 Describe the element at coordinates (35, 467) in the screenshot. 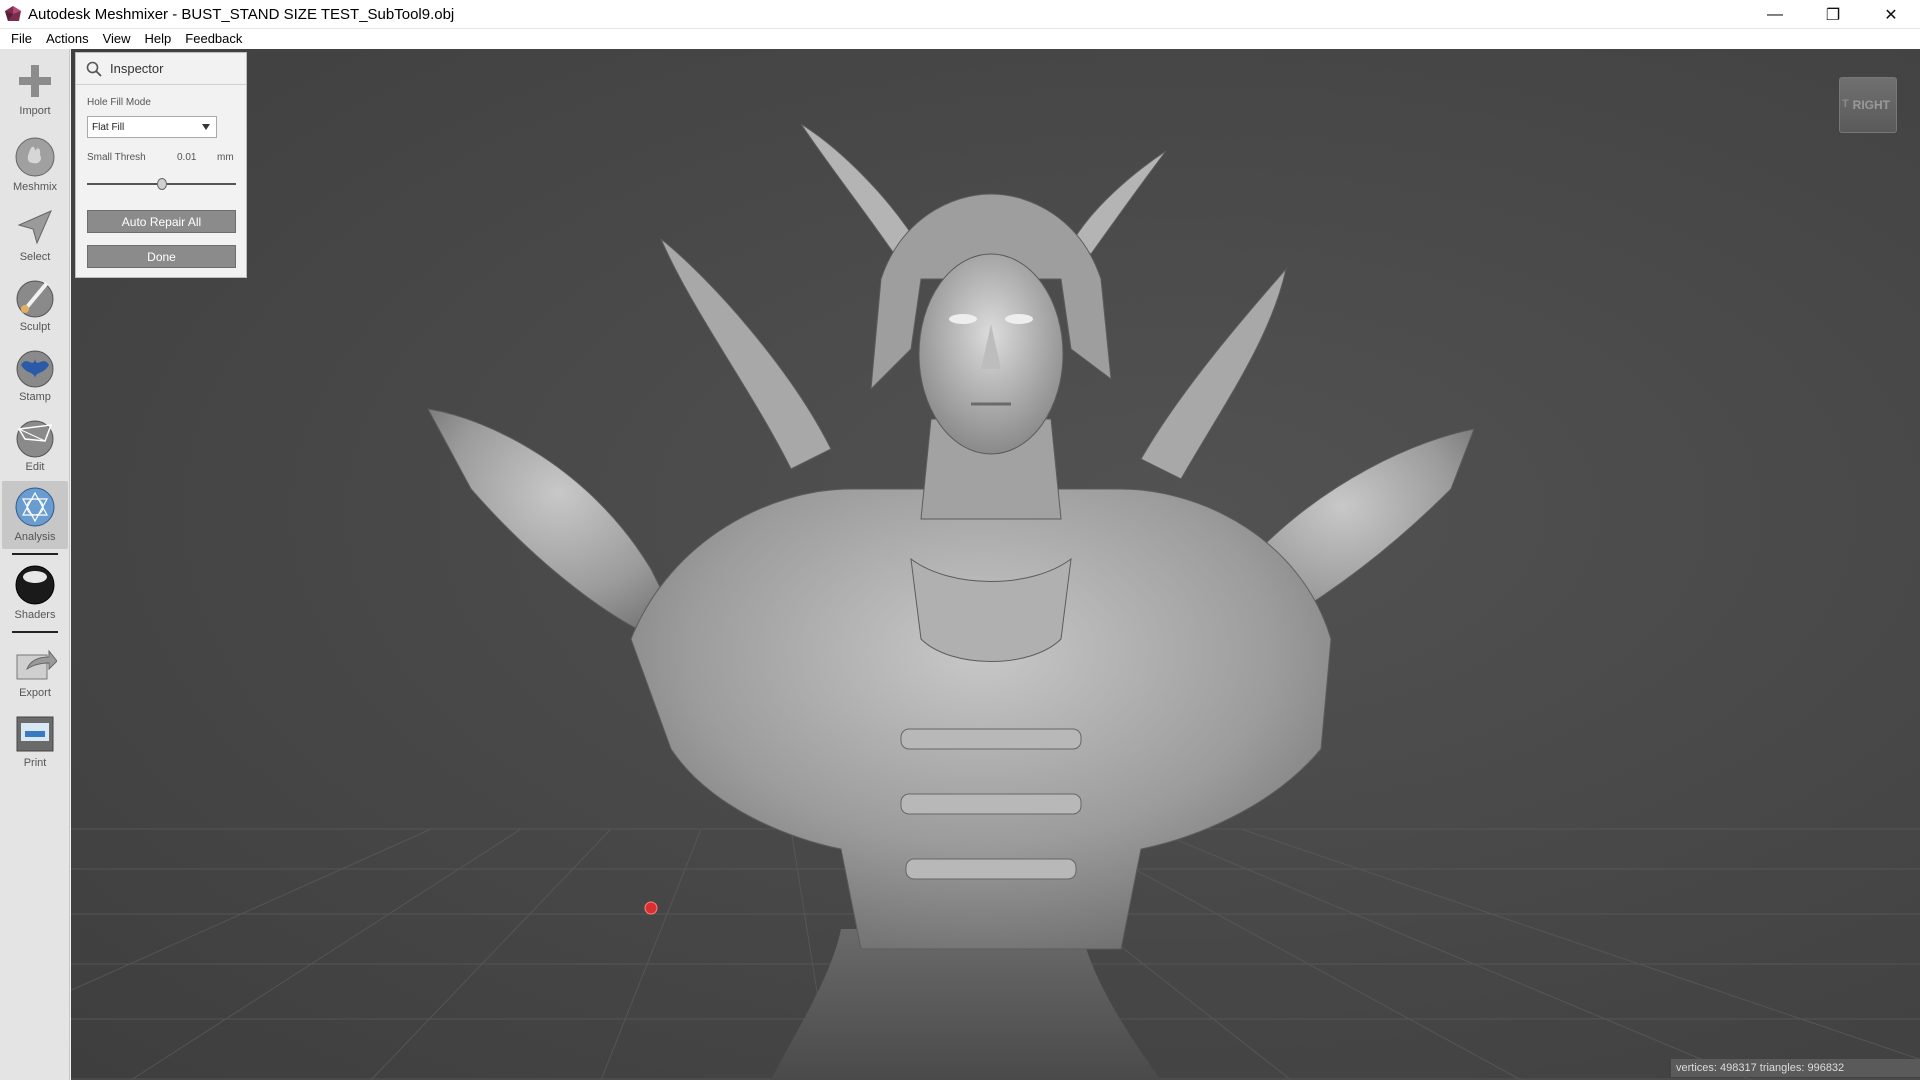

I see `tool-edit-label: Edit` at that location.